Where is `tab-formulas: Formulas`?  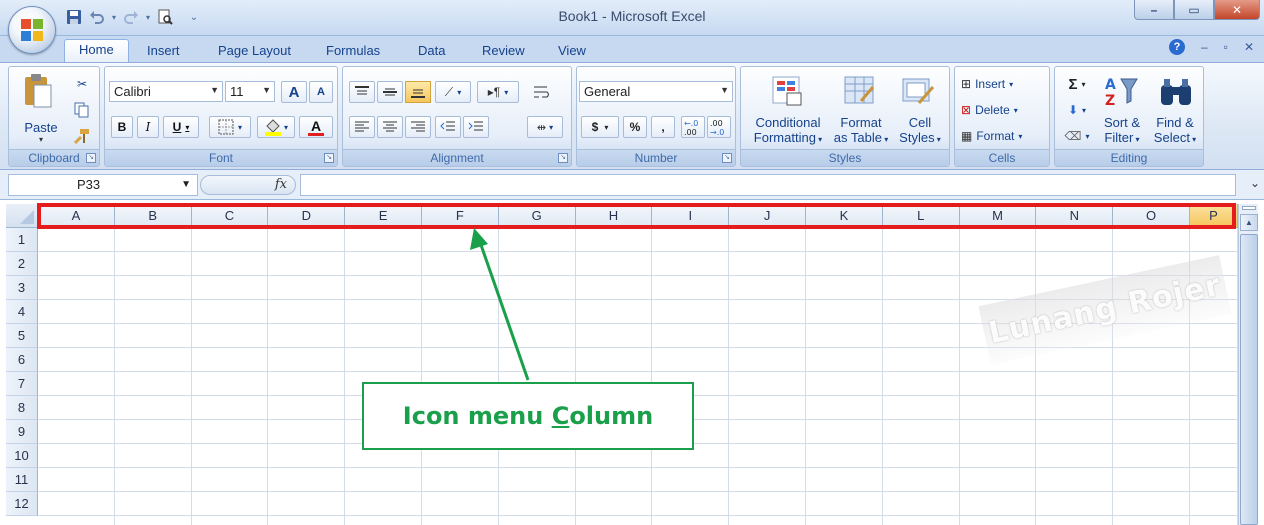
tab-formulas: Formulas is located at coordinates (353, 51).